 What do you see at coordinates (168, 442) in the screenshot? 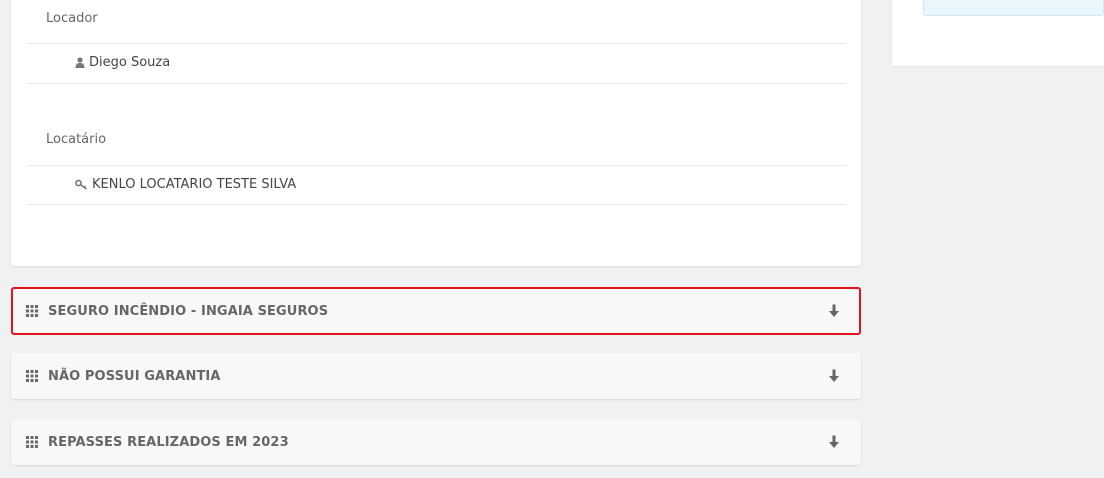
I see `accordion-title: REPASSES REALIZADOS EM 2023` at bounding box center [168, 442].